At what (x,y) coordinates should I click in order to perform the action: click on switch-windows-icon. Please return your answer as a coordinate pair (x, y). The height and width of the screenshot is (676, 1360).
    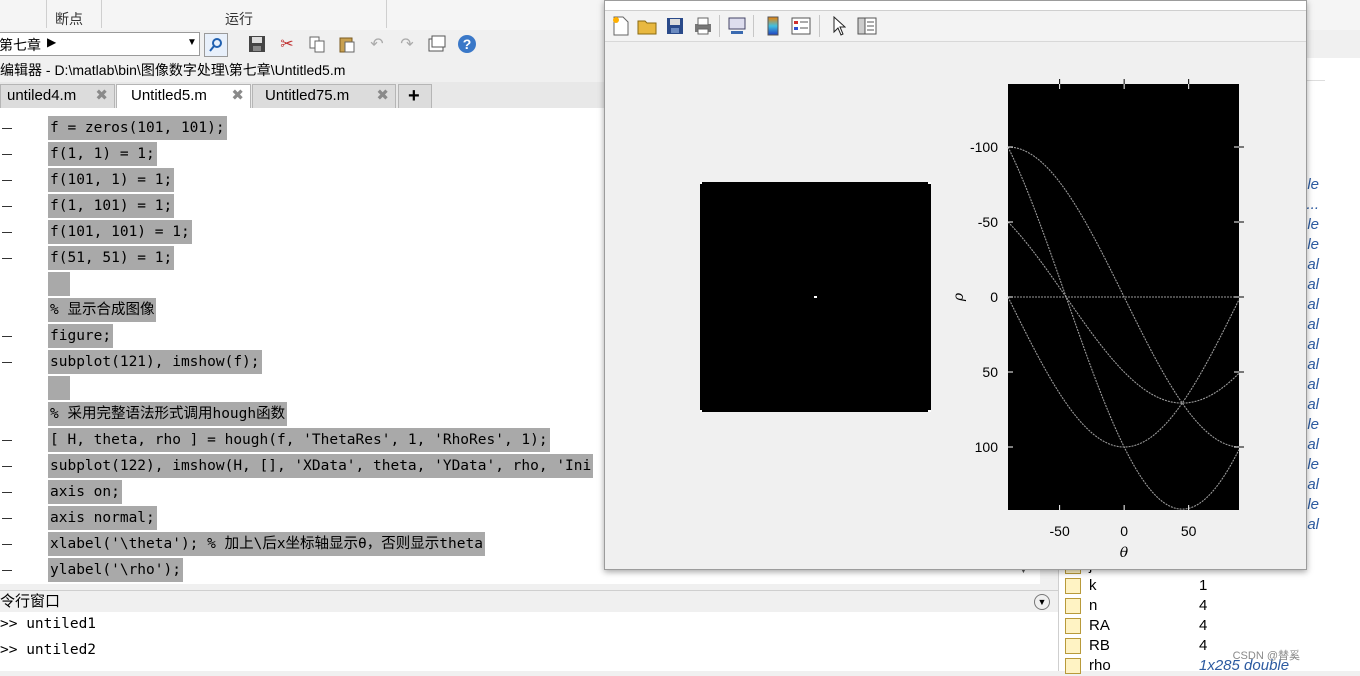
    Looking at the image, I should click on (437, 44).